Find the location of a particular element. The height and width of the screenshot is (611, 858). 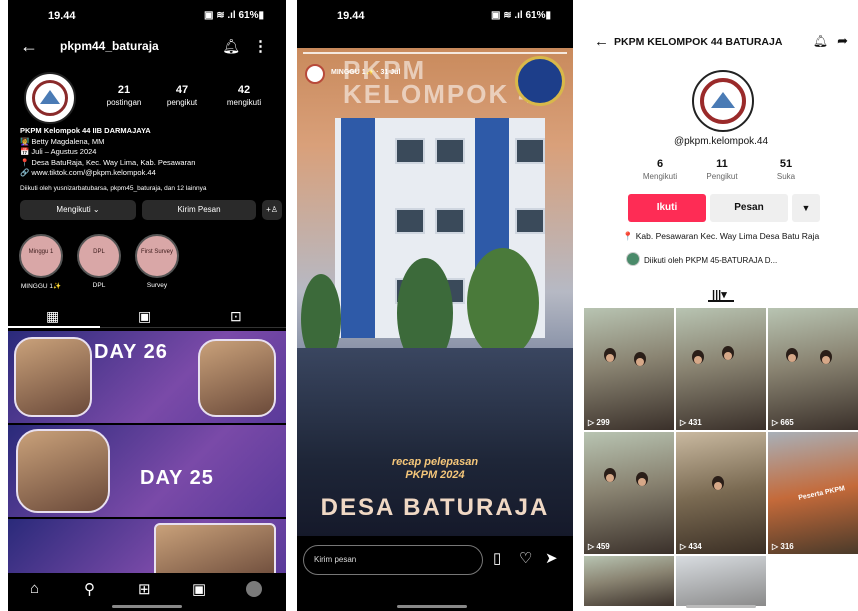

stat-posts-value: 21 is located at coordinates (124, 90).